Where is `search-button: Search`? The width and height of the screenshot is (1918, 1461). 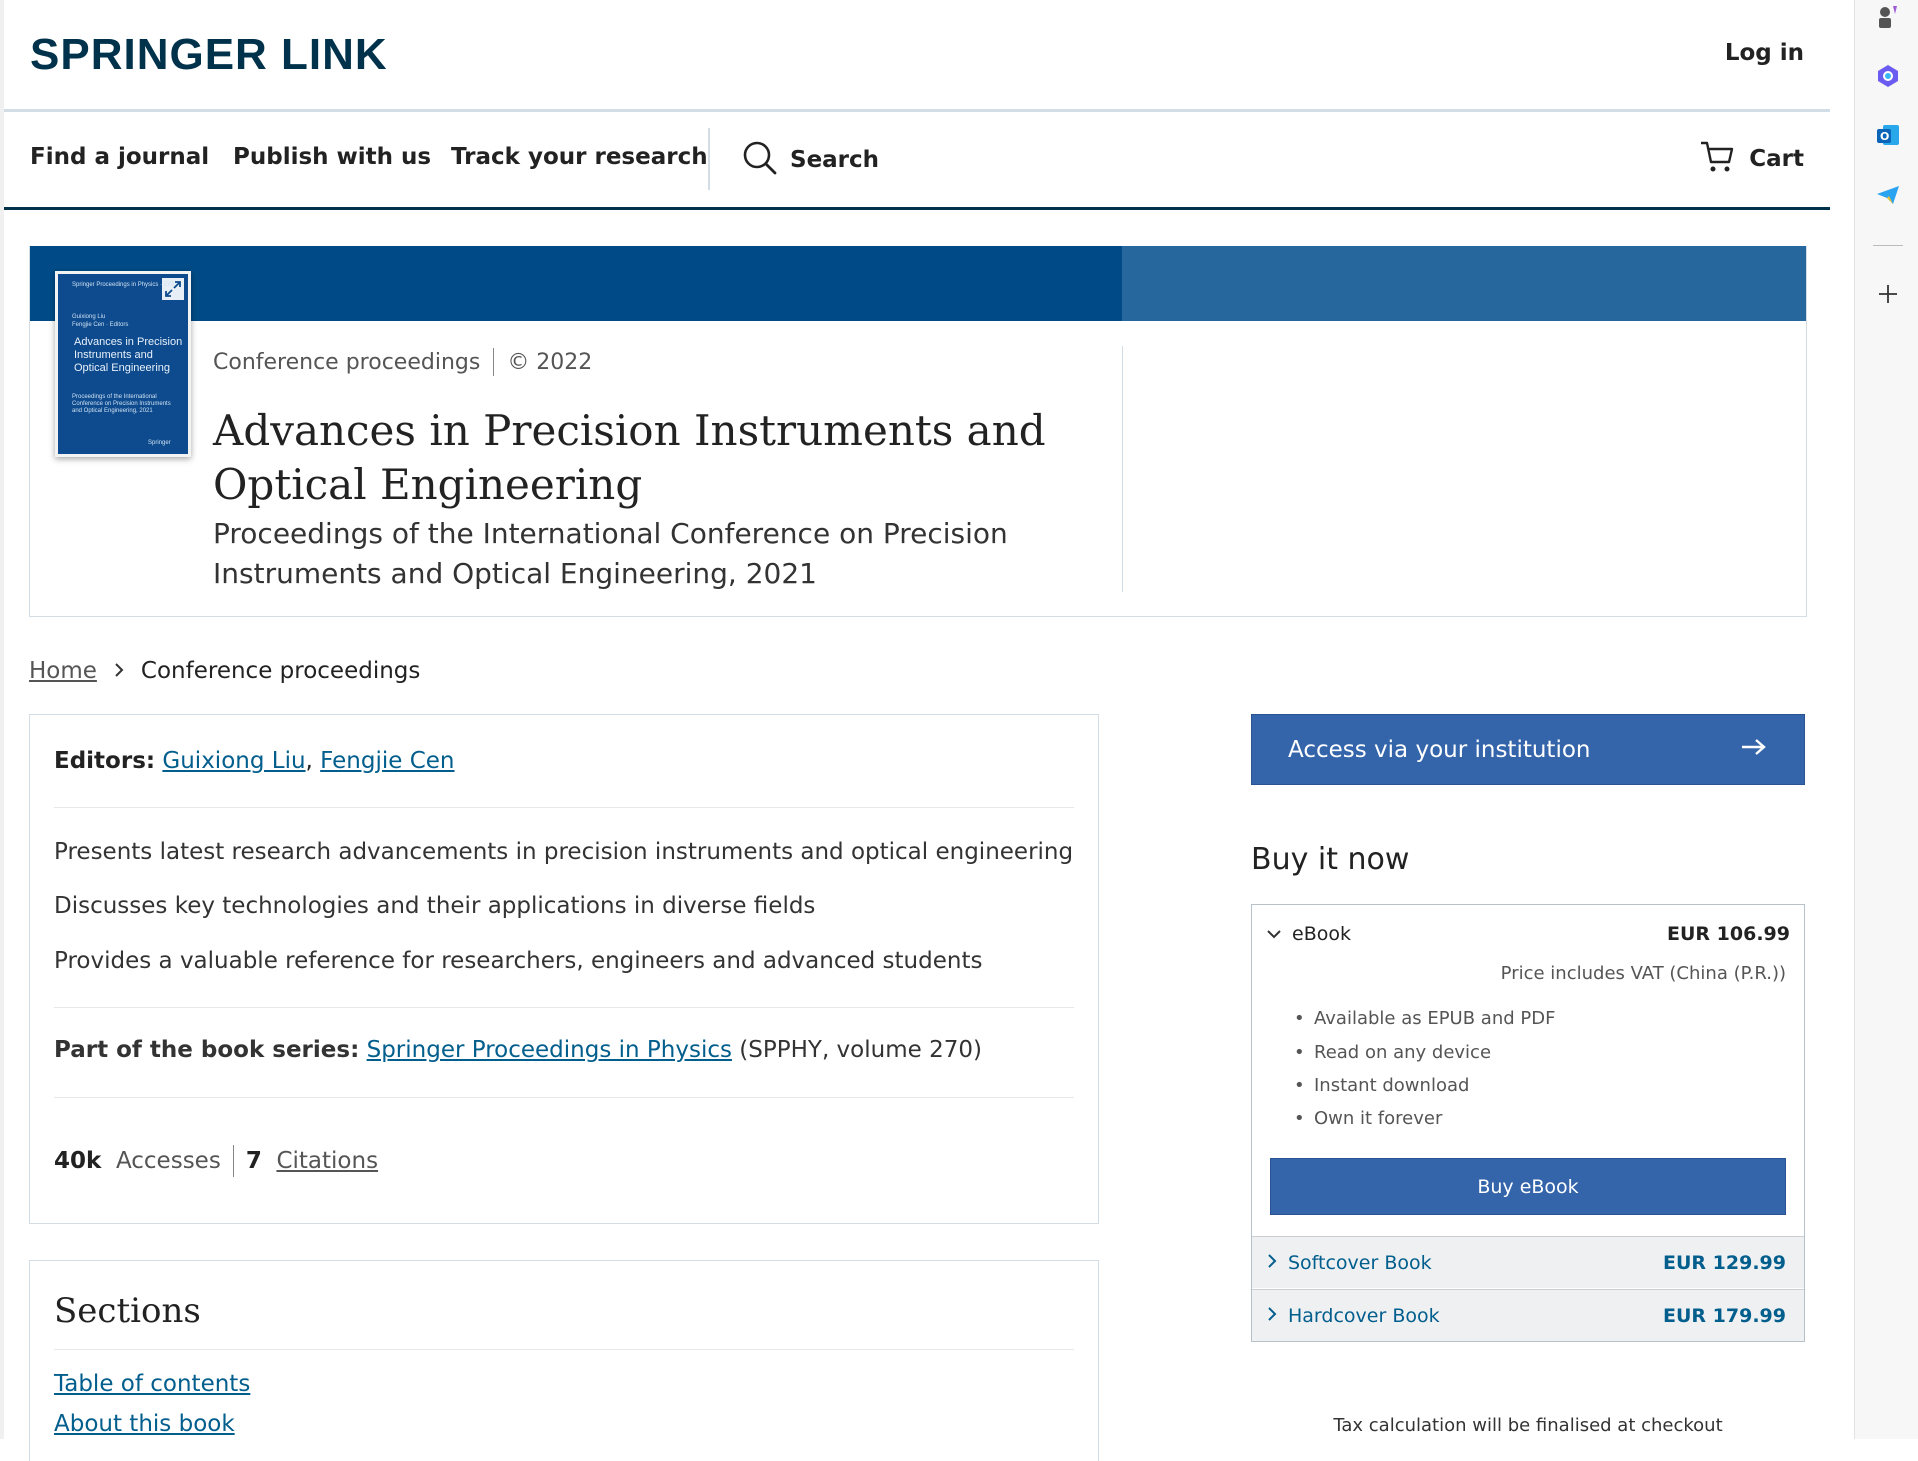
search-button: Search is located at coordinates (810, 160).